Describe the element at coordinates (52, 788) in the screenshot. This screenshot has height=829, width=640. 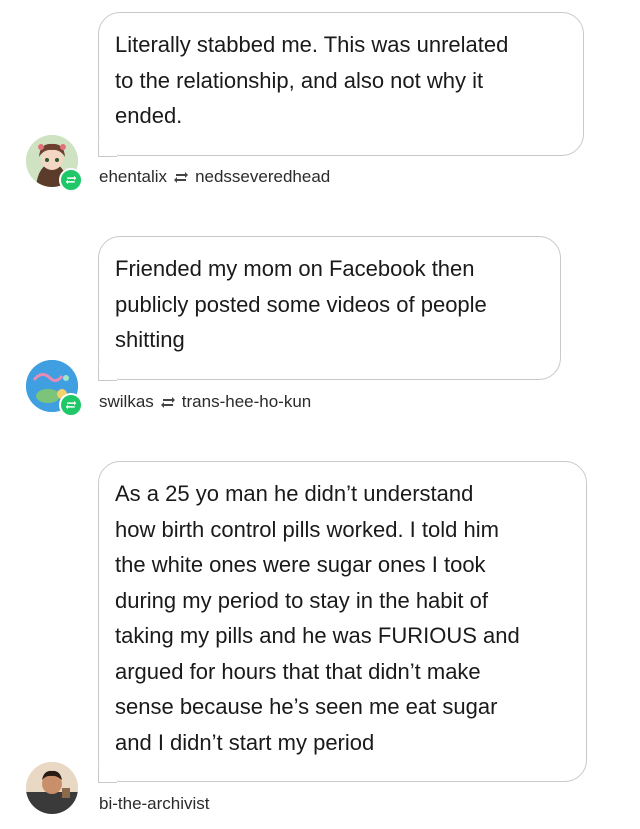
I see `avatar` at that location.